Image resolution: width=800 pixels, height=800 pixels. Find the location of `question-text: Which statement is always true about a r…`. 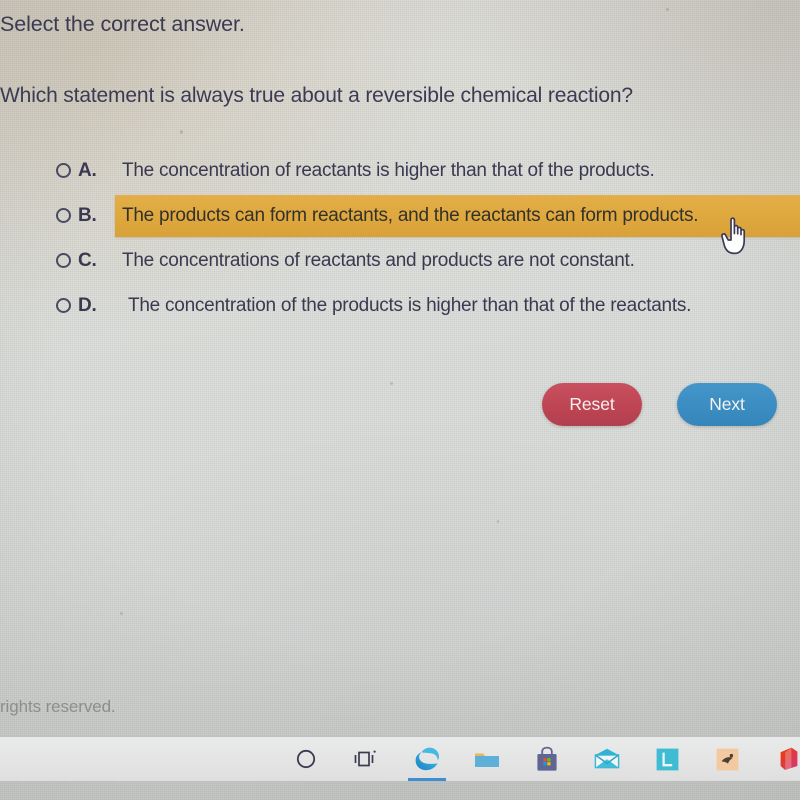

question-text: Which statement is always true about a r… is located at coordinates (316, 95).